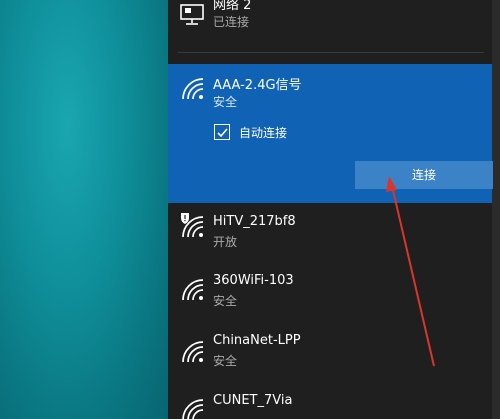  I want to click on network-name: CUNET_7Via, so click(253, 400).